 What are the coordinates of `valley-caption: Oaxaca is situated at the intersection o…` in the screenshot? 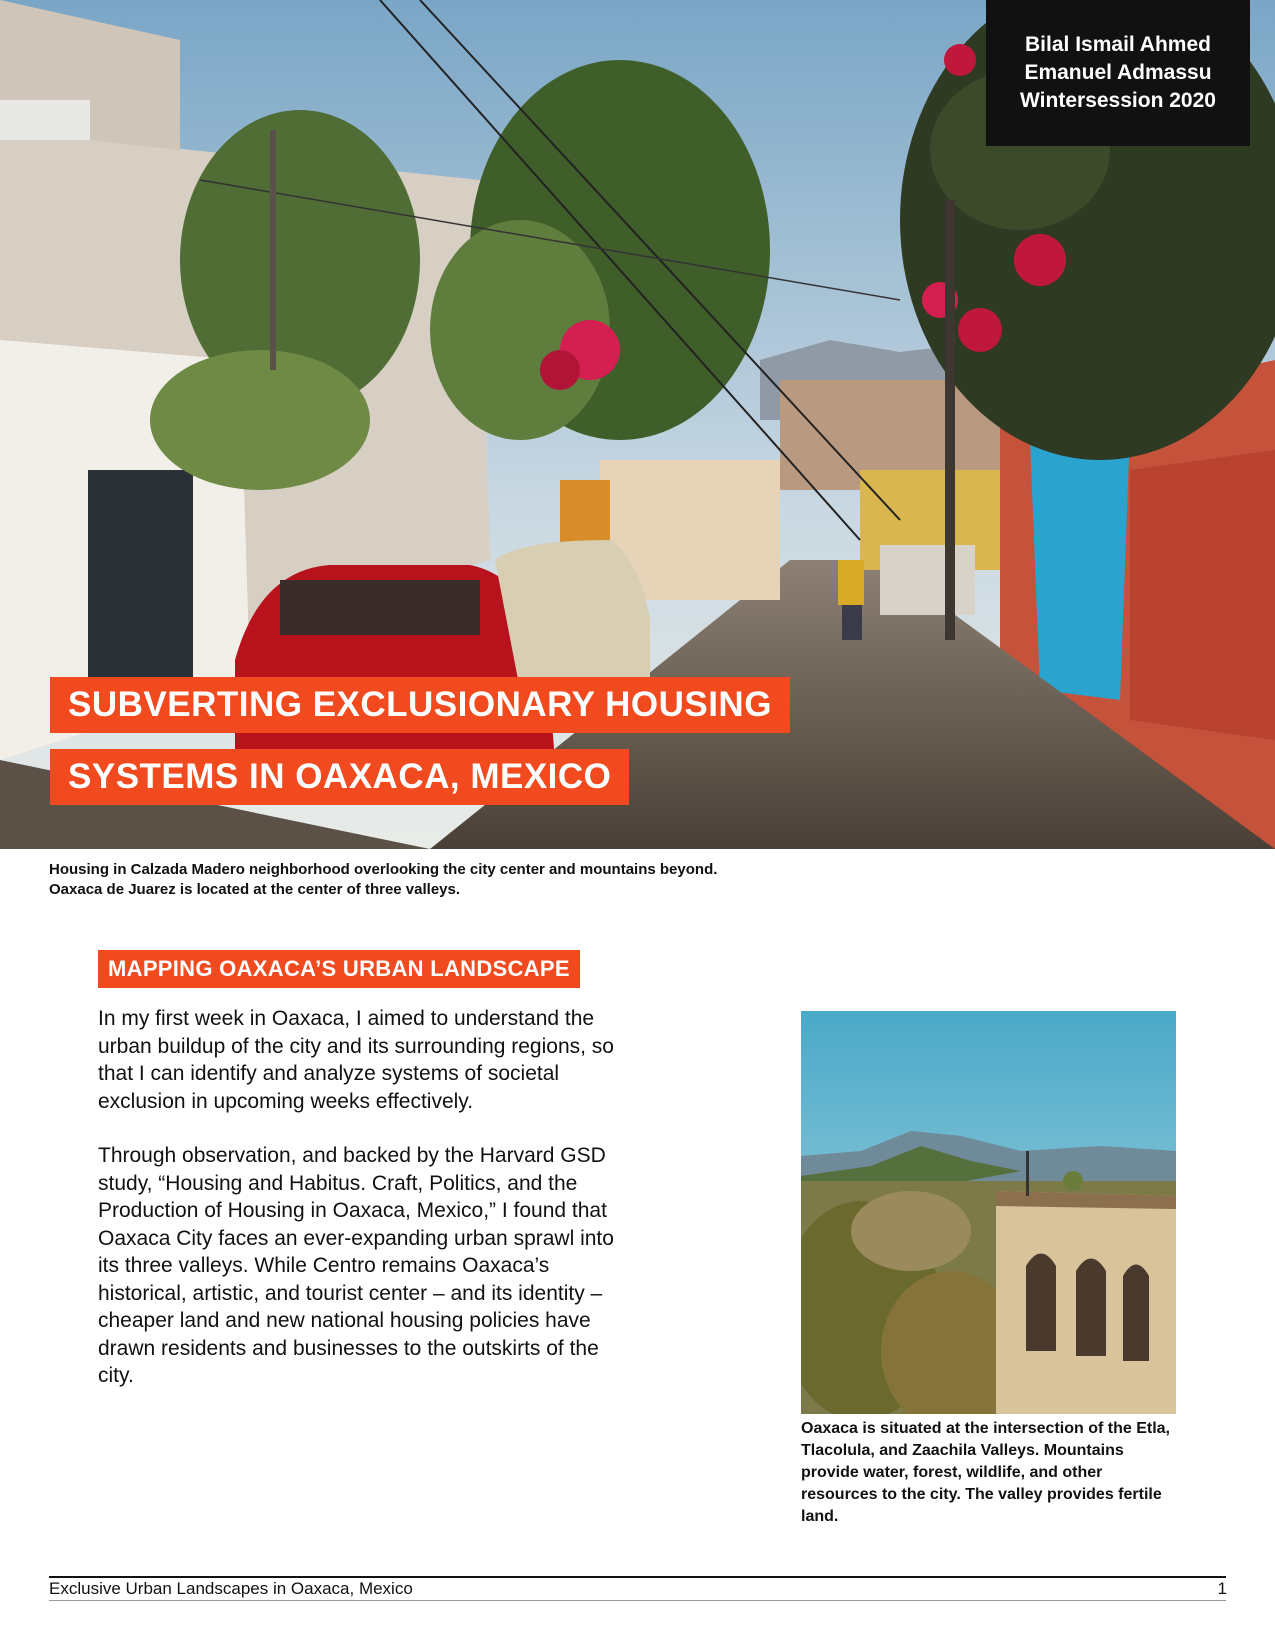 It's located at (985, 1472).